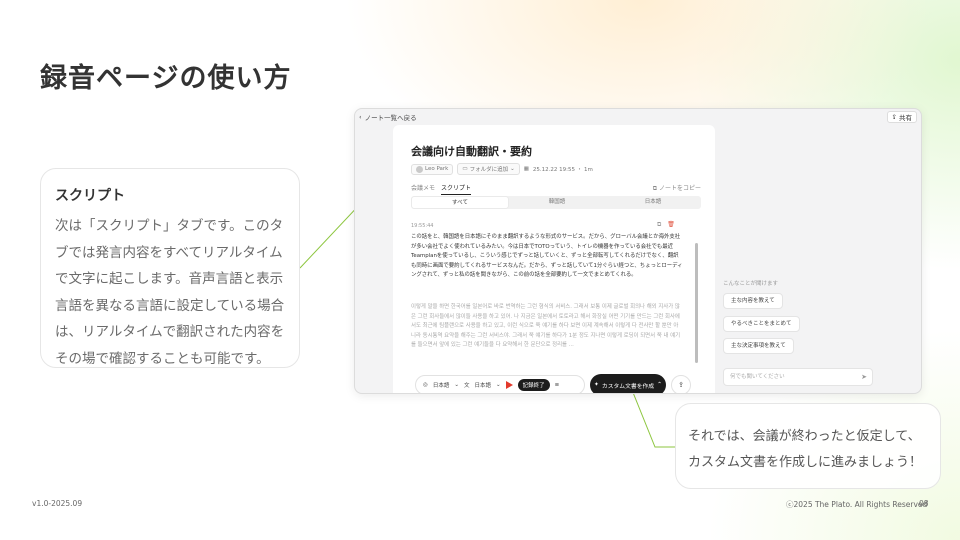 The width and height of the screenshot is (960, 540). I want to click on segment-all: すべて, so click(460, 202).